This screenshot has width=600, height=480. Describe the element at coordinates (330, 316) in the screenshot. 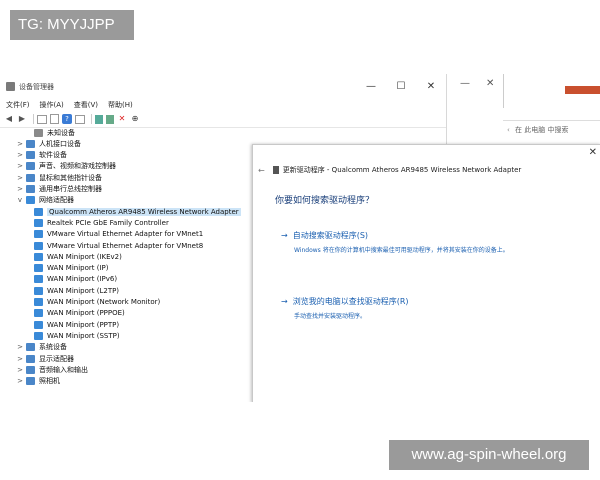

I see `browse-description: 手动查找并安装驱动程序。` at that location.